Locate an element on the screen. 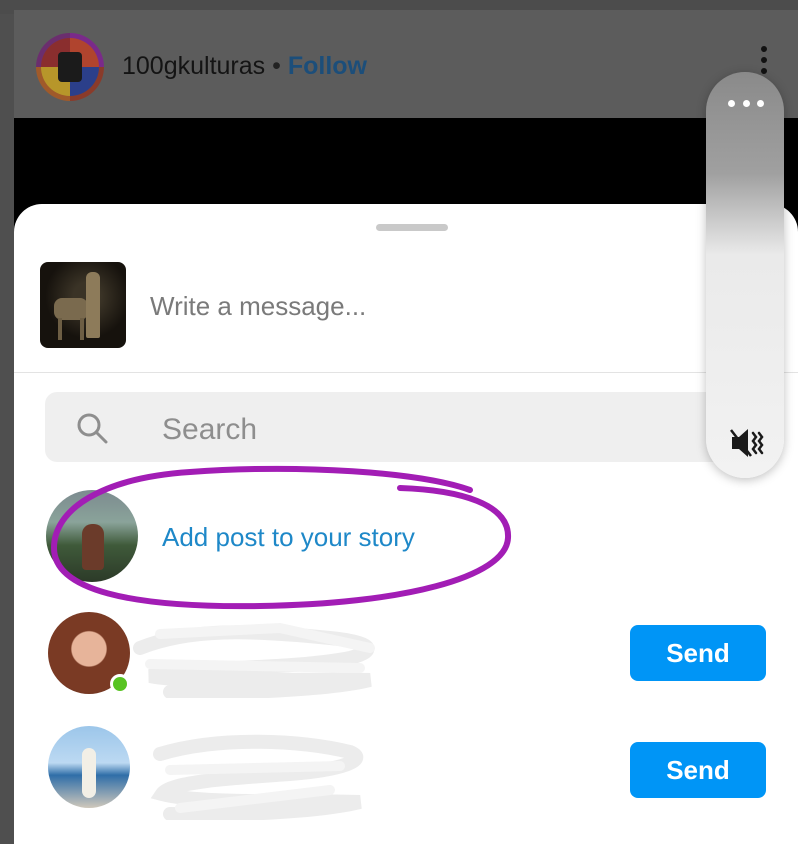  volume-slider is located at coordinates (745, 275).